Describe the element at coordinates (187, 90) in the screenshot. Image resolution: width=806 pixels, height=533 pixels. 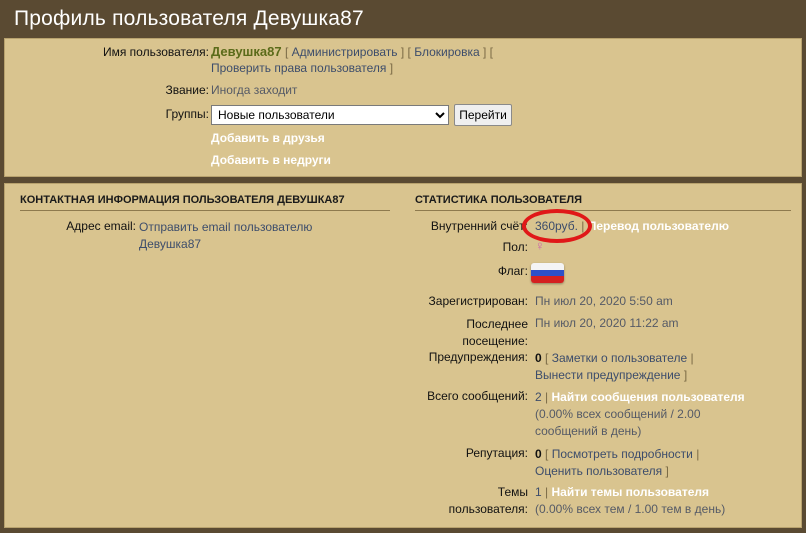
I see `rank-label: Звание:` at that location.